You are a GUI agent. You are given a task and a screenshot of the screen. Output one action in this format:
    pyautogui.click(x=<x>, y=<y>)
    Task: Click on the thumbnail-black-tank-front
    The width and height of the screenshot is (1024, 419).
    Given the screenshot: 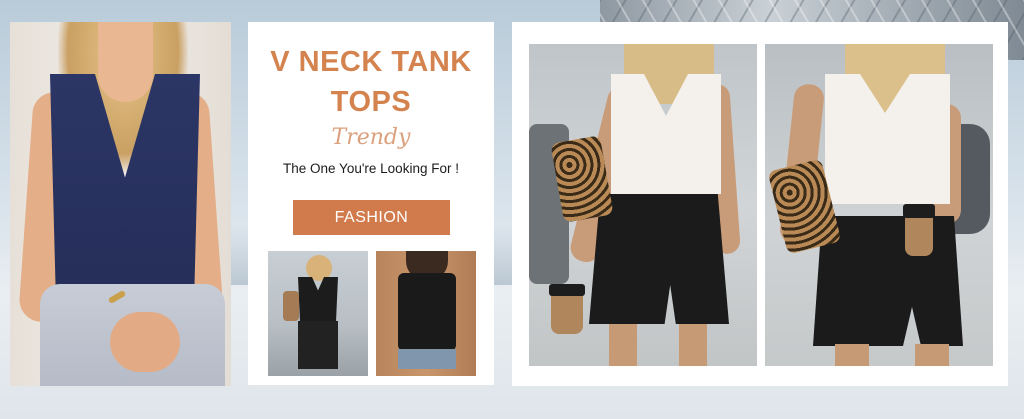 What is the action you would take?
    pyautogui.click(x=318, y=313)
    